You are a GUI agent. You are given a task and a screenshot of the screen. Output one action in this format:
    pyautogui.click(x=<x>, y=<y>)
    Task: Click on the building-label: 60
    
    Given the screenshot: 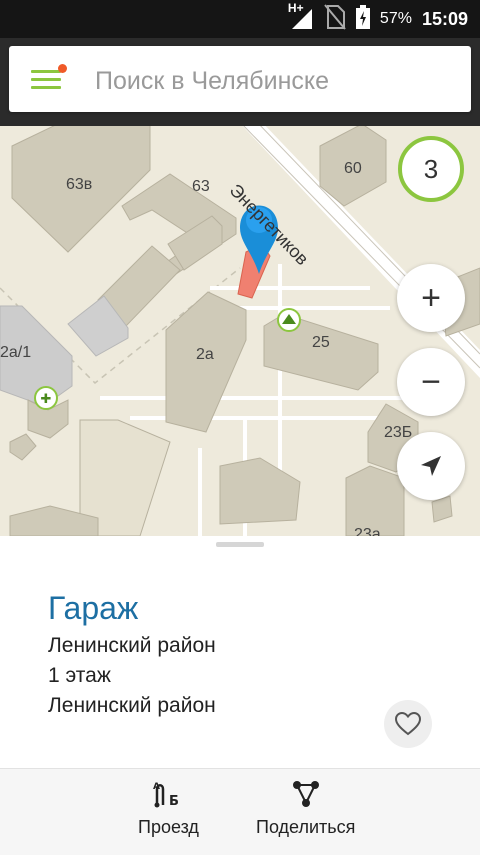 What is the action you would take?
    pyautogui.click(x=353, y=168)
    